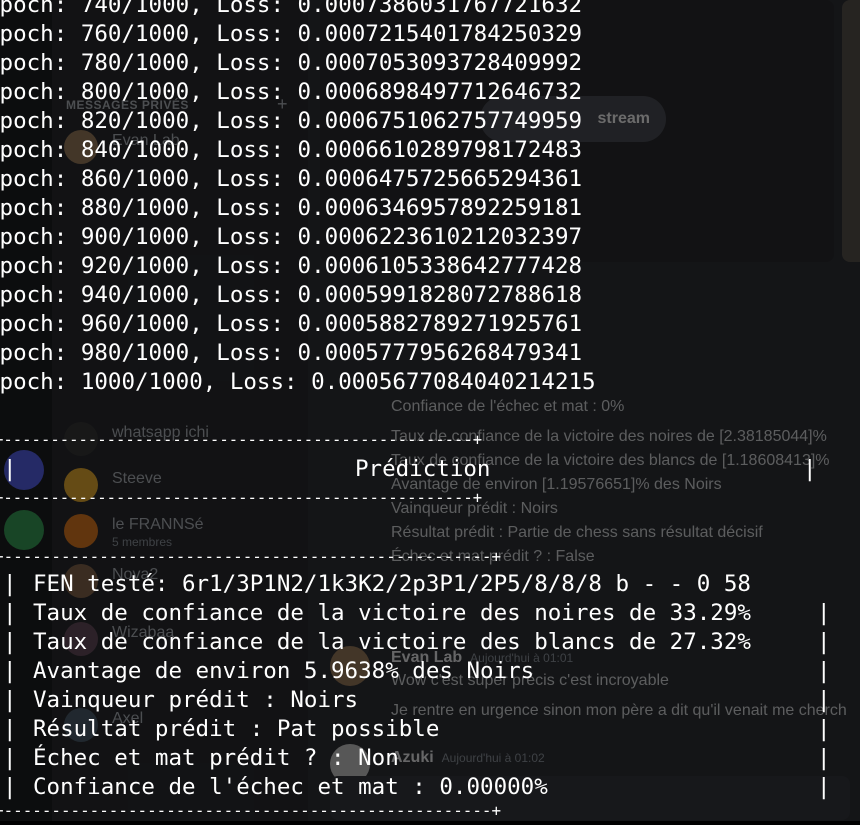  What do you see at coordinates (216, 758) in the screenshot?
I see `result-checkmate-predicted: Échec et mat prédit ? : Non` at bounding box center [216, 758].